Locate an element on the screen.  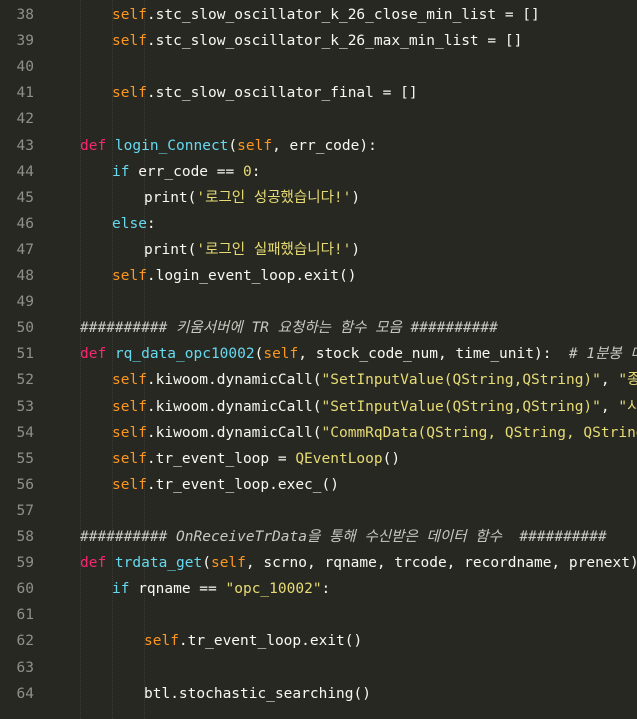
code-token: btl.stochastic_searching() is located at coordinates (257, 693).